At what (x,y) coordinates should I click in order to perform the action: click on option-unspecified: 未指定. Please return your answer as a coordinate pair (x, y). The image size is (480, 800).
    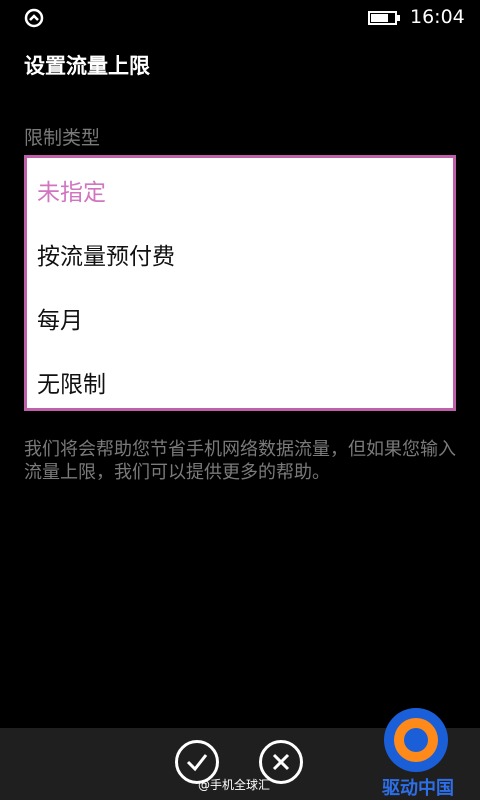
    Looking at the image, I should click on (71, 190).